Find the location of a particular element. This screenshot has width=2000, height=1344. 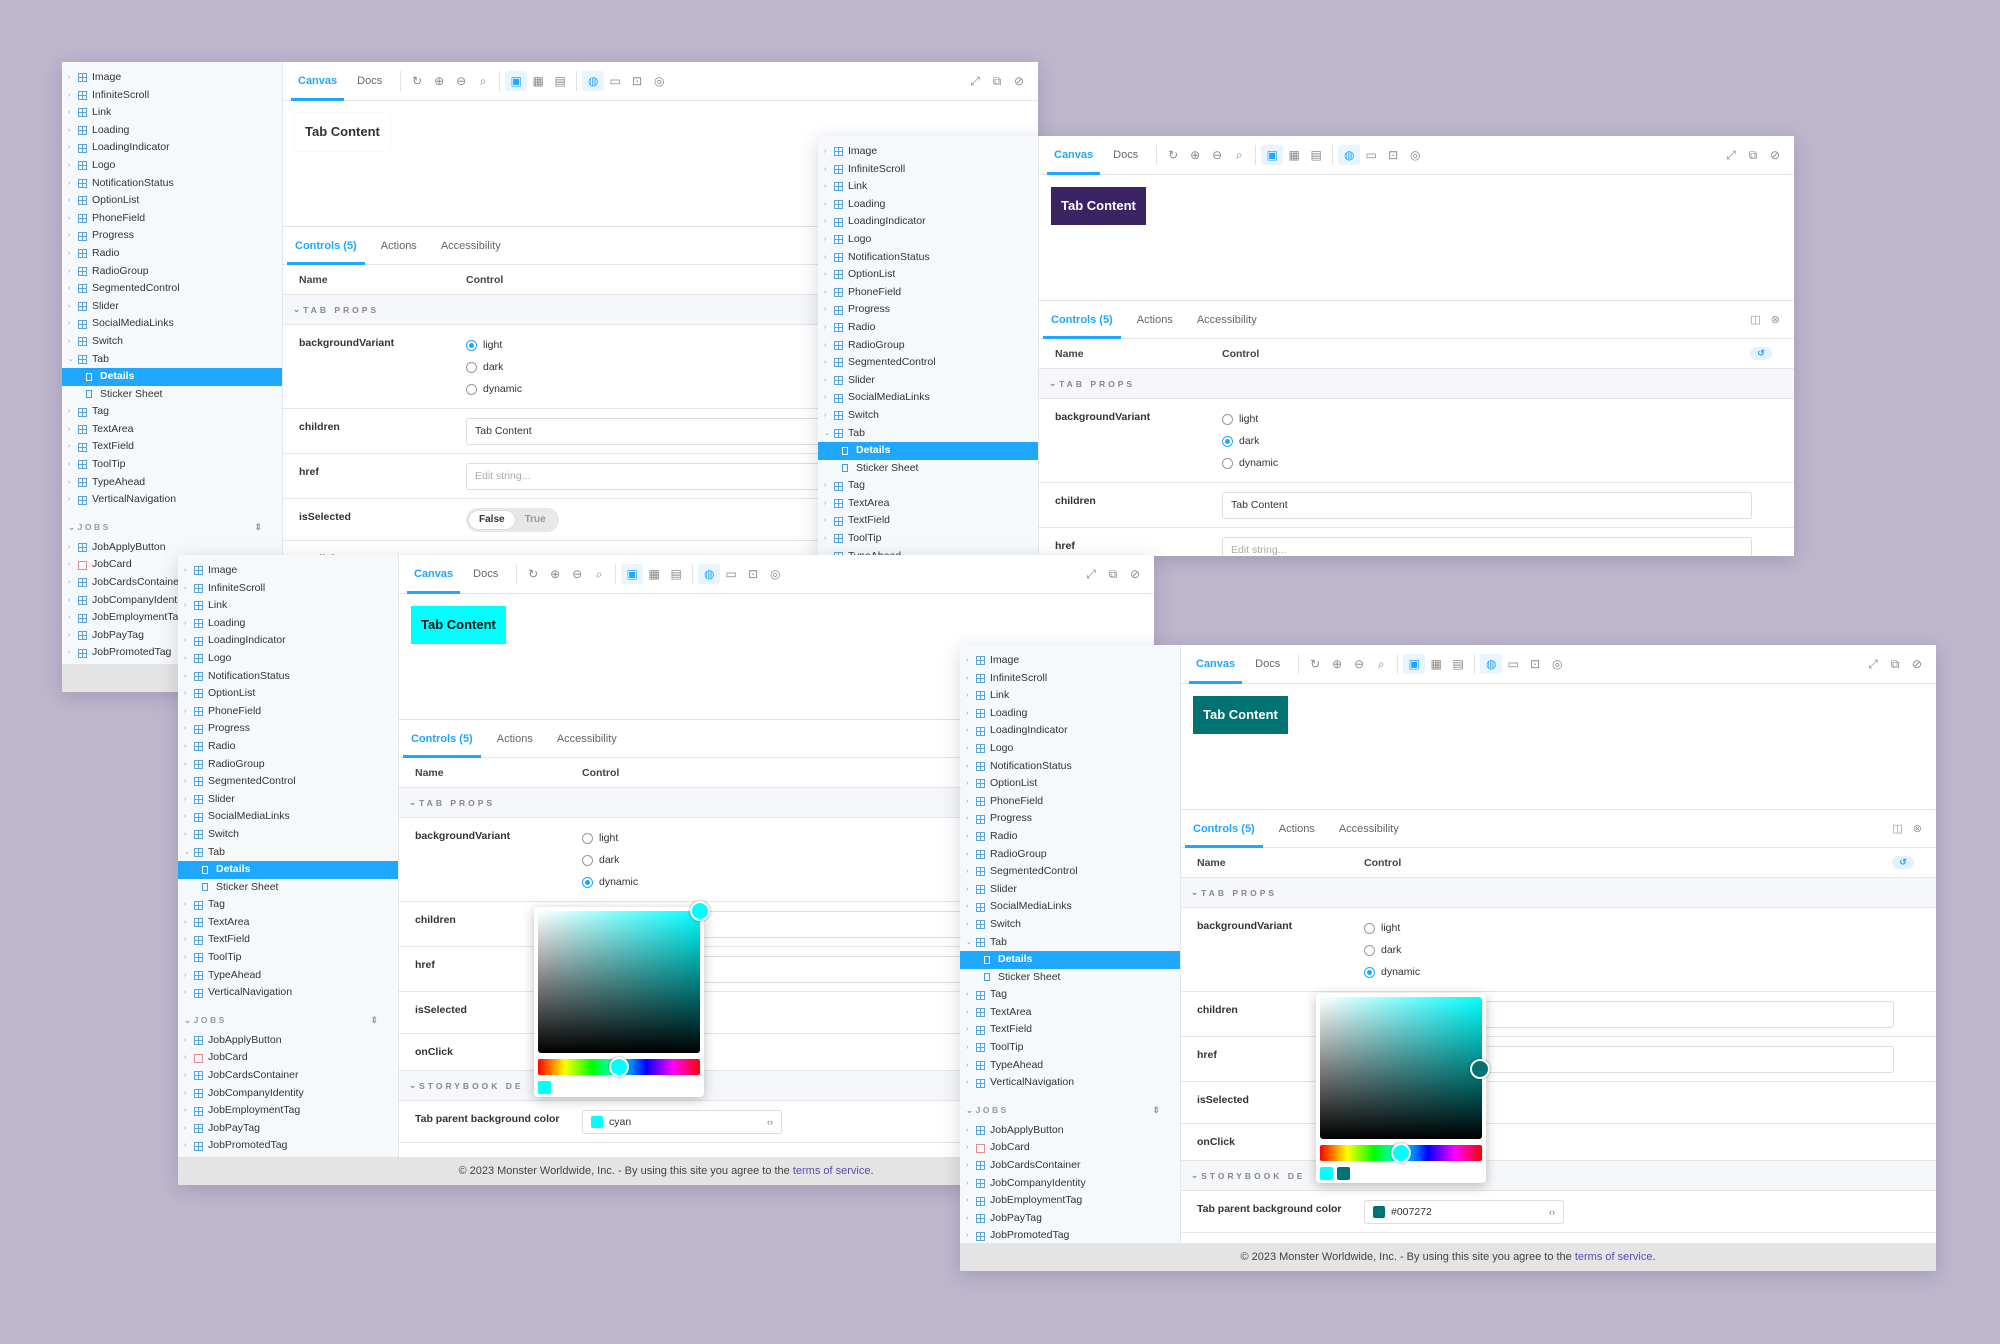

reset-controls-icon: ↺ is located at coordinates (1761, 353).